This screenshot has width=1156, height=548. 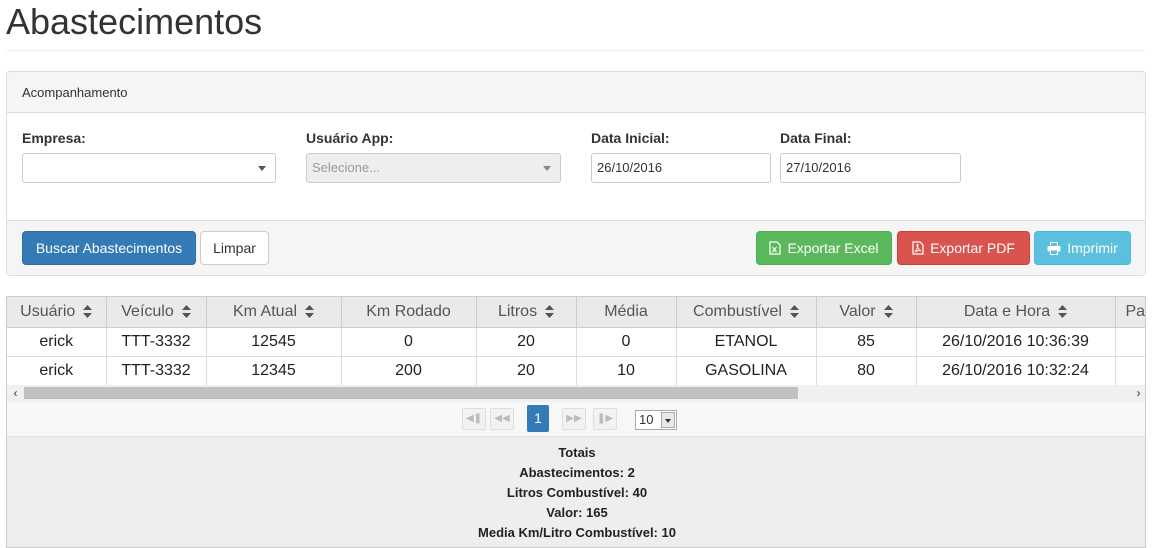 I want to click on exportar-pdf-label: Exportar PDF, so click(x=972, y=248).